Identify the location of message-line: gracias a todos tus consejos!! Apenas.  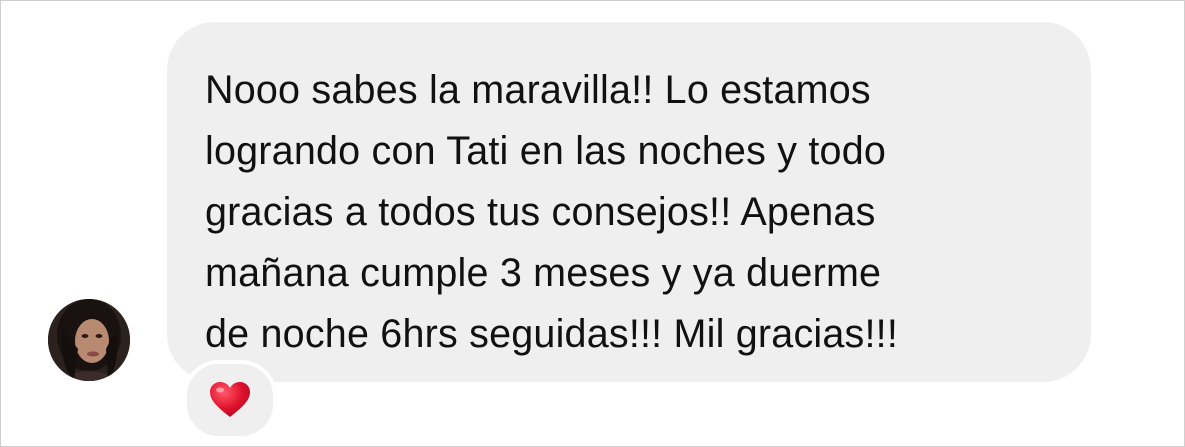
(540, 212).